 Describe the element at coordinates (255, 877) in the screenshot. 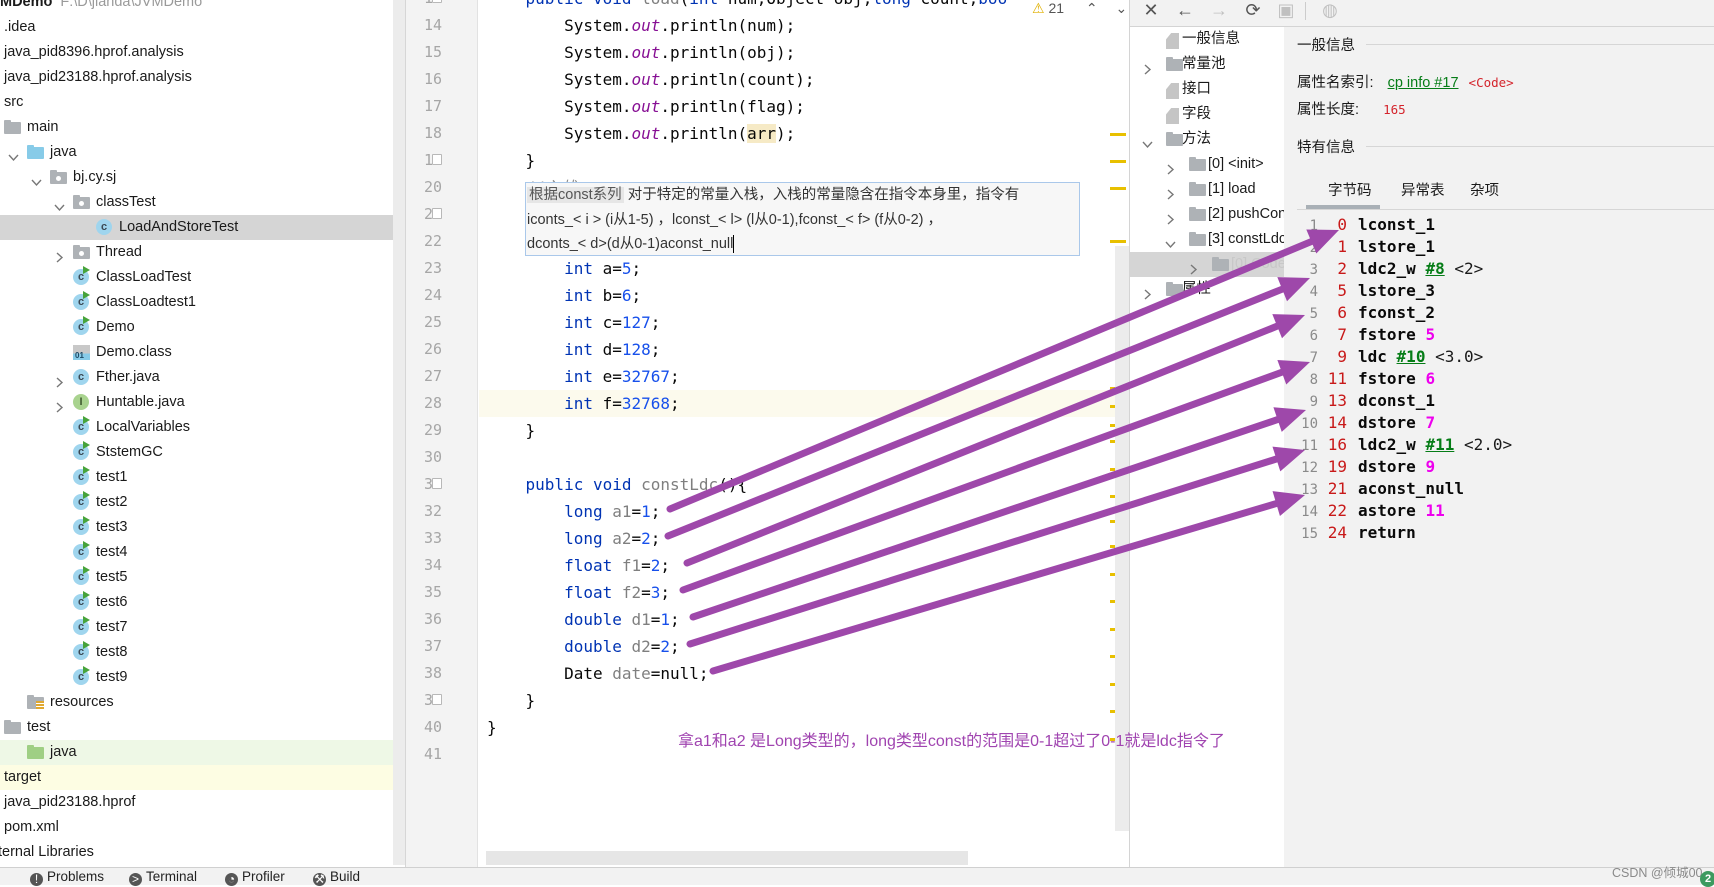

I see `tool-window-profiler: ◔ Profiler` at that location.